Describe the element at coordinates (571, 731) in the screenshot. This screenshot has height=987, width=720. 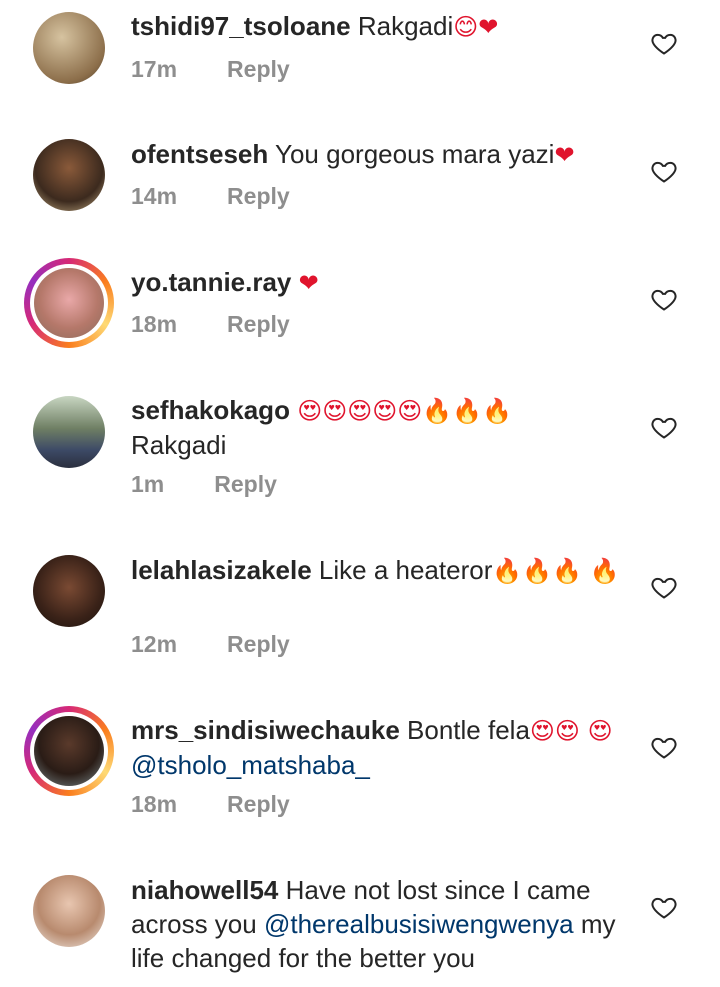
I see `comment-emoji: 😍😍 😍` at that location.